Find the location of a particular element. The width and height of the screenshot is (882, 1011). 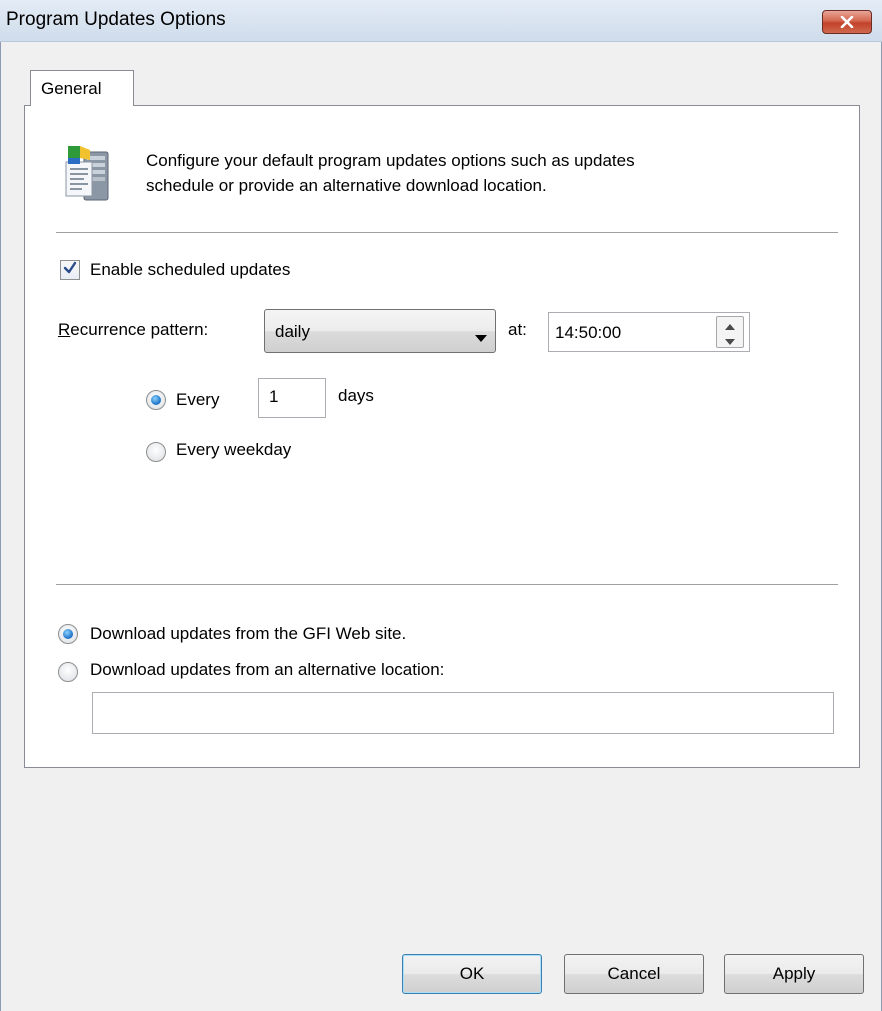

every-days-value: 1 is located at coordinates (274, 396).